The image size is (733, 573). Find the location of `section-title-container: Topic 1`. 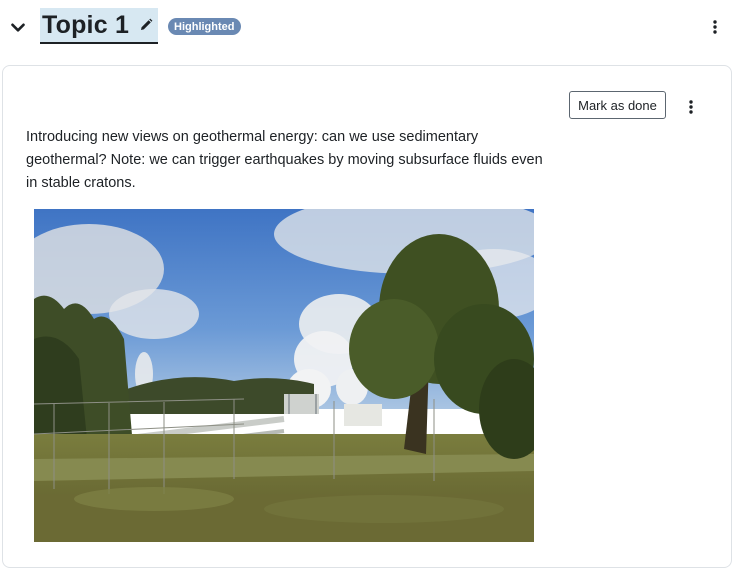

section-title-container: Topic 1 is located at coordinates (99, 26).